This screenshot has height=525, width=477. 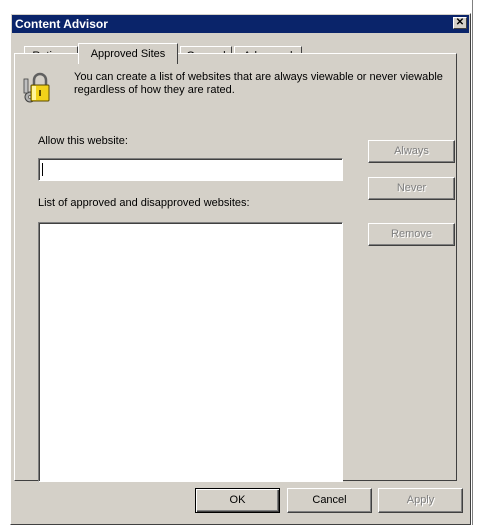 What do you see at coordinates (61, 24) in the screenshot?
I see `dialog-title: Content Advisor` at bounding box center [61, 24].